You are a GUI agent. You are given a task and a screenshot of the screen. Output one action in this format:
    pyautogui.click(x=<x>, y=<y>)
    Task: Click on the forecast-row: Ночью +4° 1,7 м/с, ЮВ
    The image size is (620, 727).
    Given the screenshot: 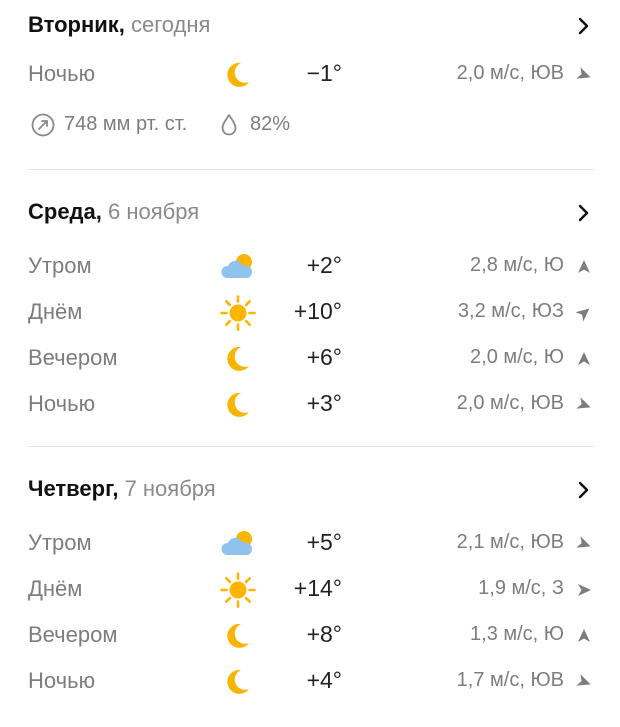 What is the action you would take?
    pyautogui.click(x=311, y=682)
    